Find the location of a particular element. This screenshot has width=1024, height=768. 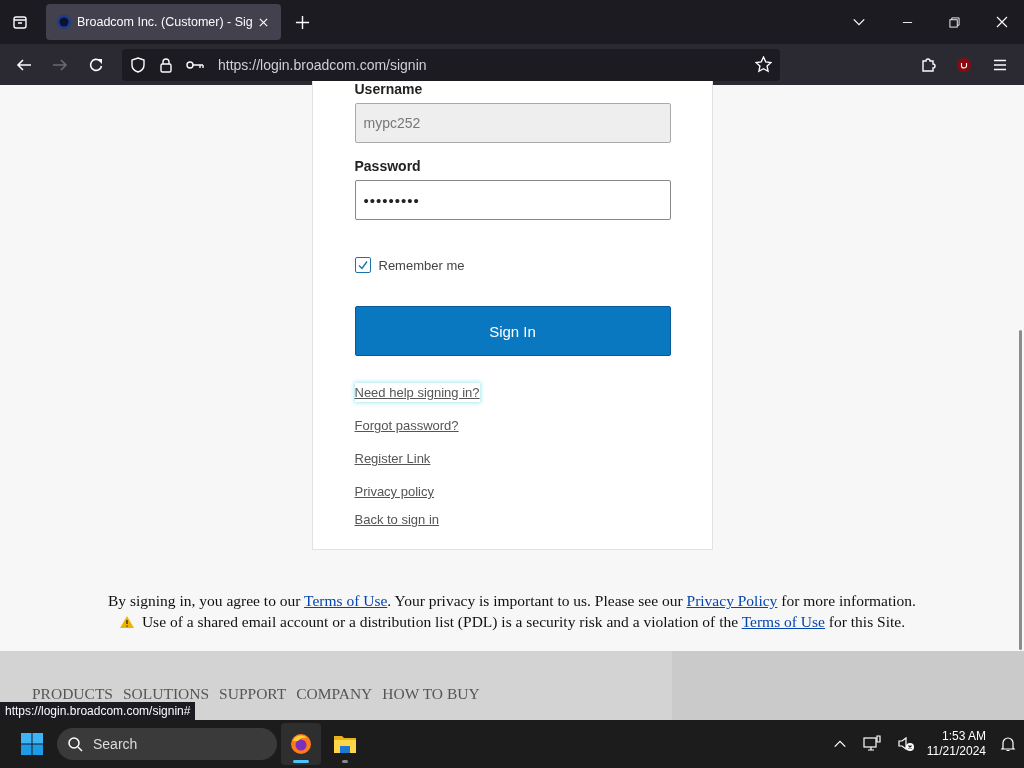

clock-date: 11/21/2024 is located at coordinates (956, 751).